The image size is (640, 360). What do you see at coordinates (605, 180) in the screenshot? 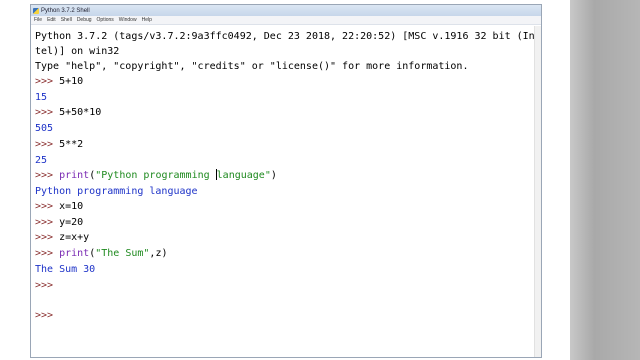
I see `background-panel` at bounding box center [605, 180].